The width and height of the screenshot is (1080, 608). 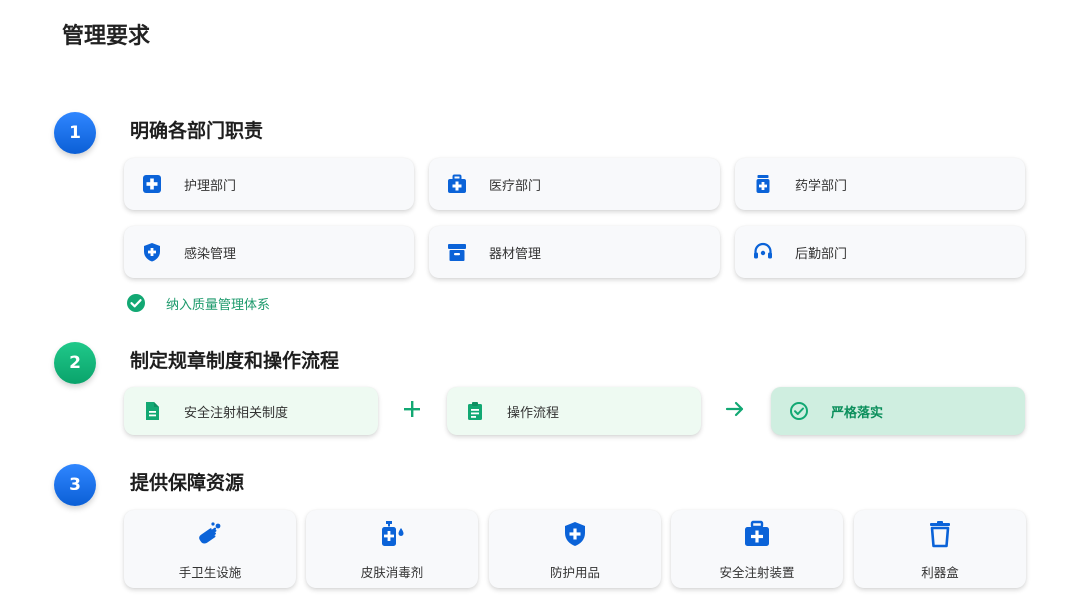 I want to click on arrow-right-icon, so click(x=735, y=409).